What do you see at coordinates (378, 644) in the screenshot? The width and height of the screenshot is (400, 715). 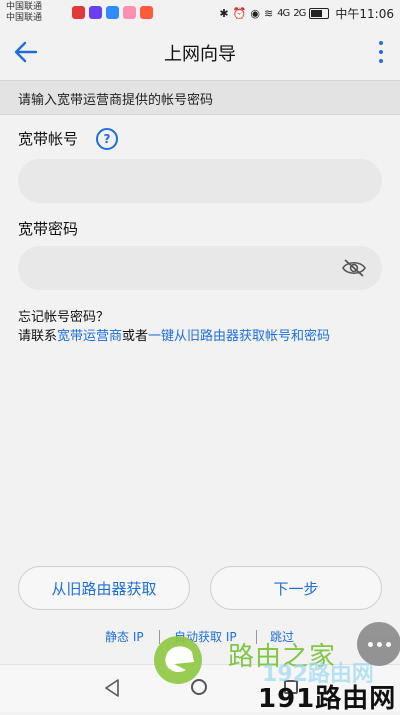 I see `floating-menu-button` at bounding box center [378, 644].